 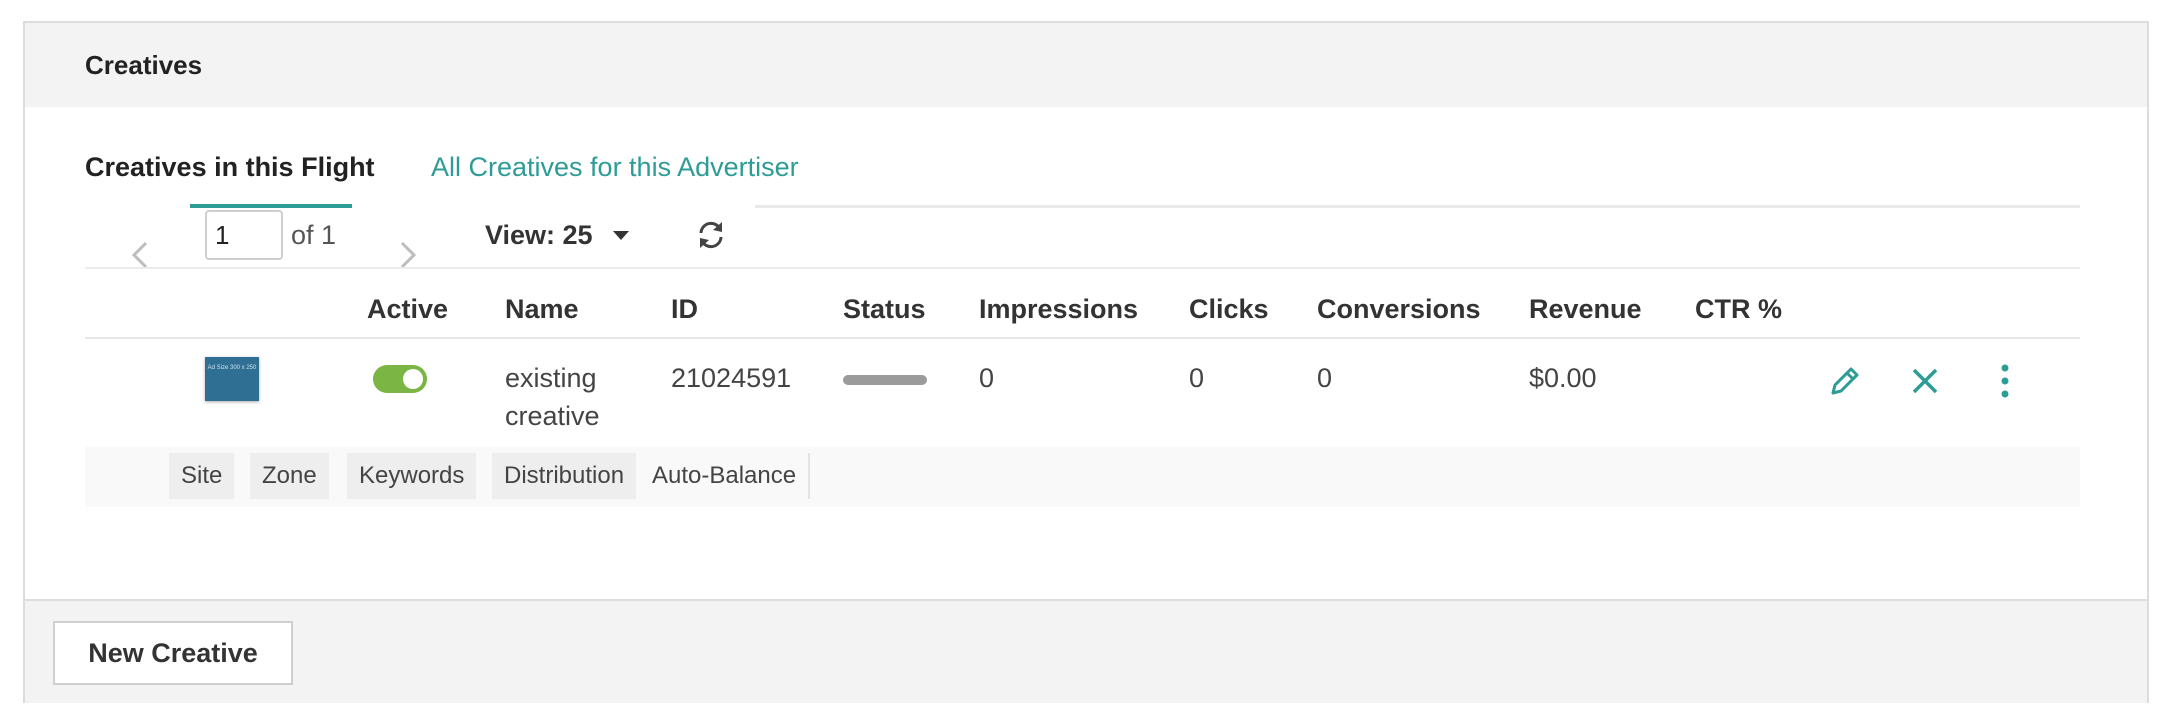 I want to click on distribution-chip: Distribution, so click(x=564, y=476).